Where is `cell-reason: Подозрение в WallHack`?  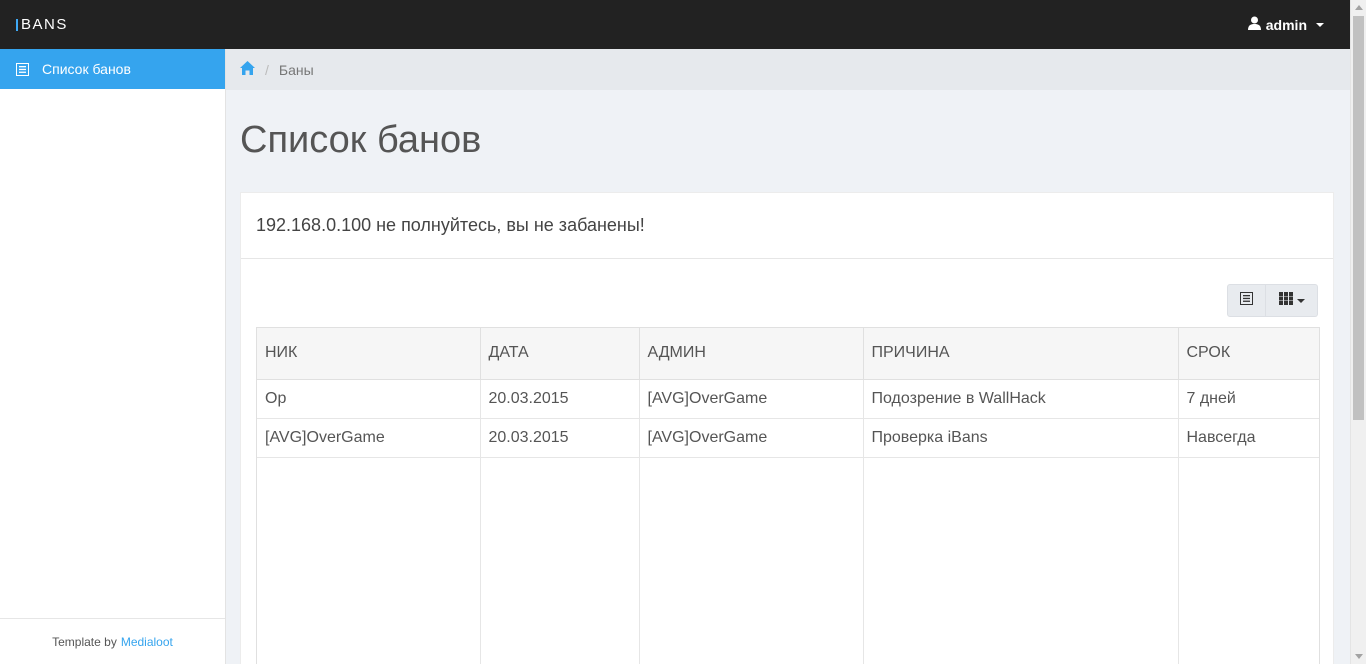 cell-reason: Подозрение в WallHack is located at coordinates (1021, 399).